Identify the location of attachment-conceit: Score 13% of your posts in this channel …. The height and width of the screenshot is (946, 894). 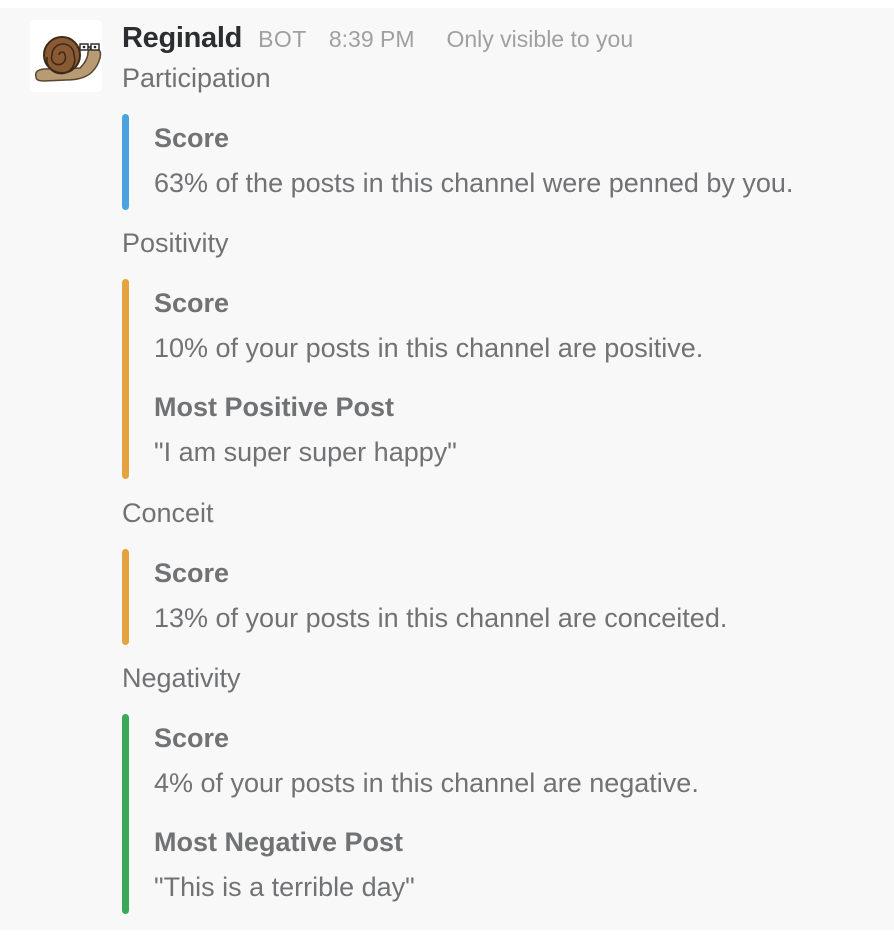
(492, 597).